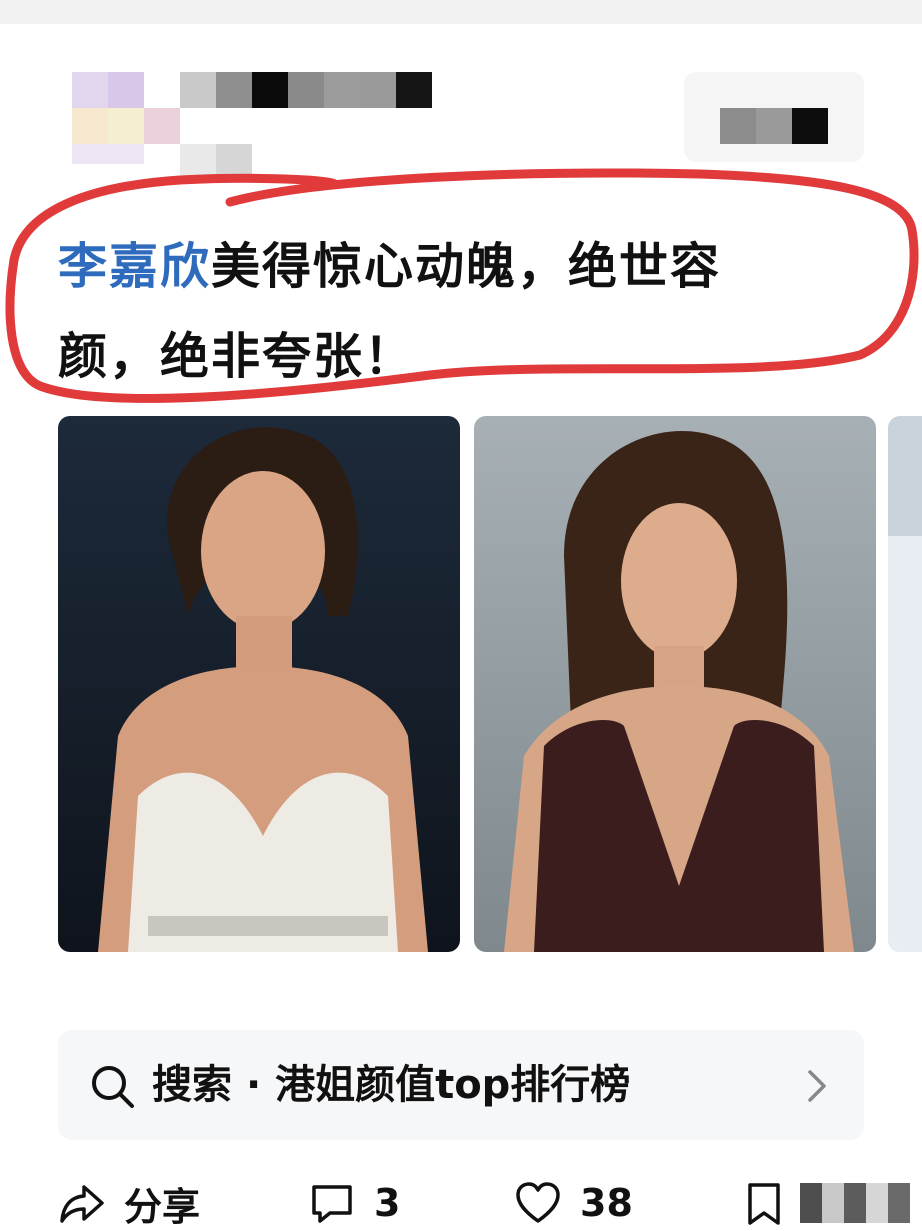 This screenshot has width=922, height=1231. I want to click on title-line2-text: 颜，绝非夸张！, so click(237, 356).